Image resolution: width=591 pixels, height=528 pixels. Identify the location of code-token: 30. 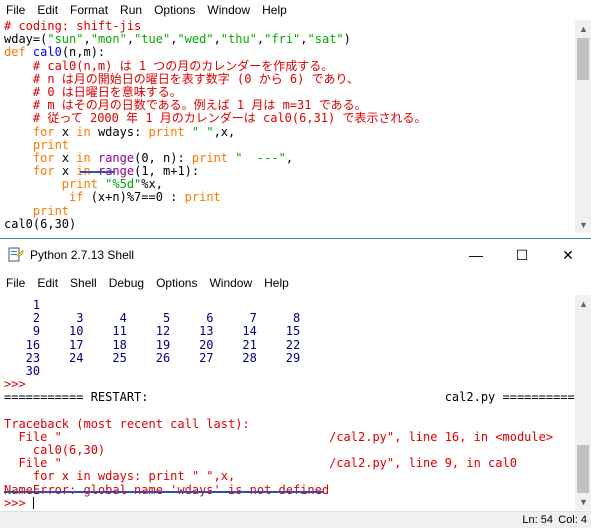
(22, 370).